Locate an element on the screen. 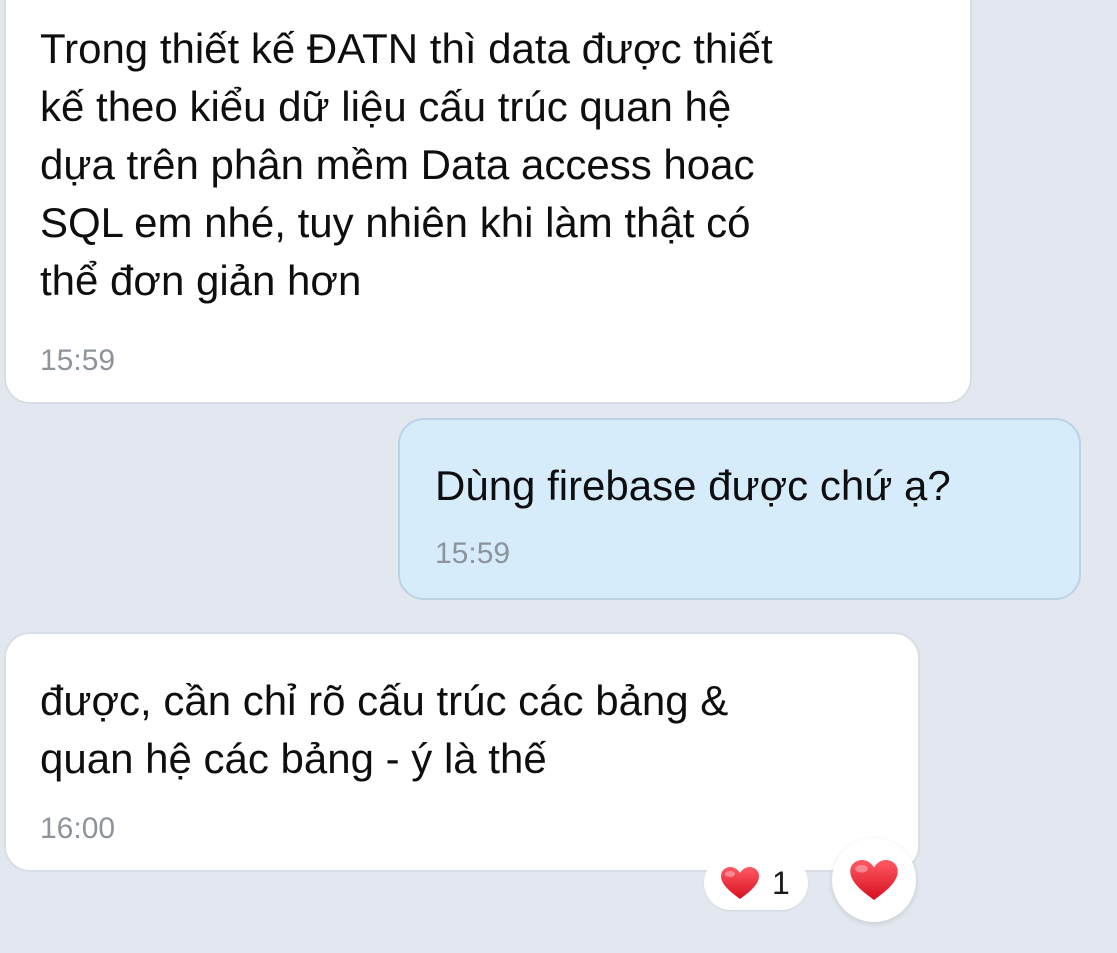 The image size is (1117, 953). message-timestamp: 16:00 is located at coordinates (78, 828).